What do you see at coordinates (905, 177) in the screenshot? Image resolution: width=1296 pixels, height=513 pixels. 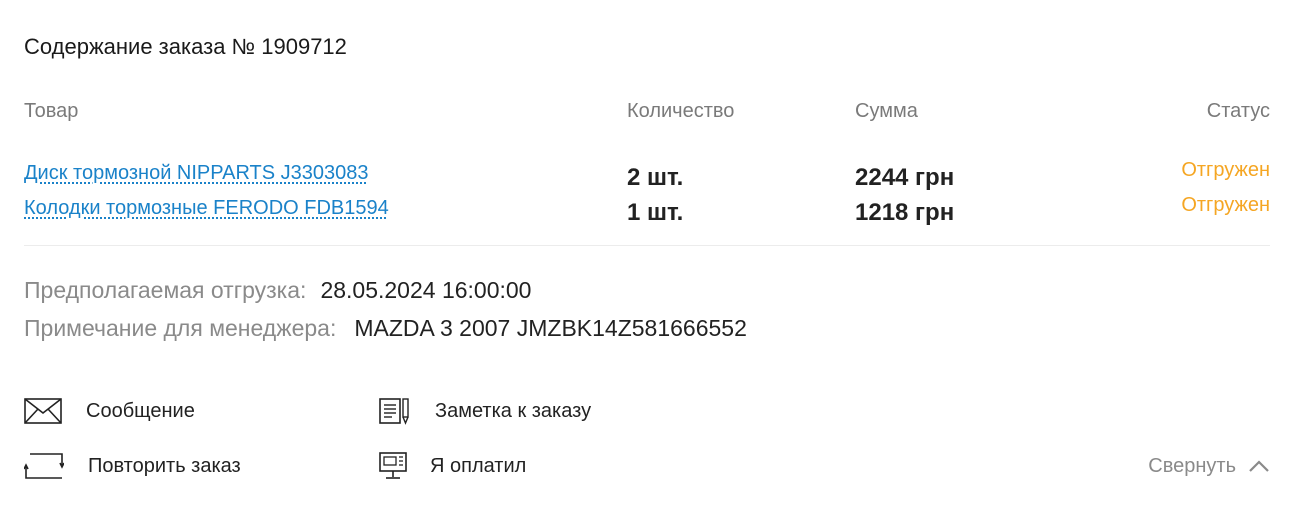 I see `sum-value: 2244 грн` at bounding box center [905, 177].